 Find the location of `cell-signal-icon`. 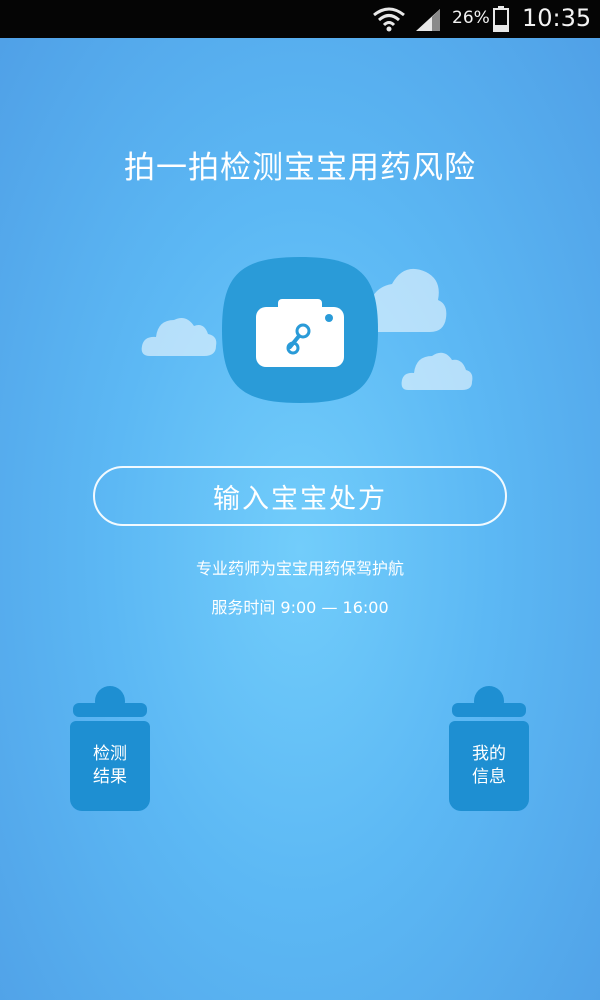

cell-signal-icon is located at coordinates (428, 20).